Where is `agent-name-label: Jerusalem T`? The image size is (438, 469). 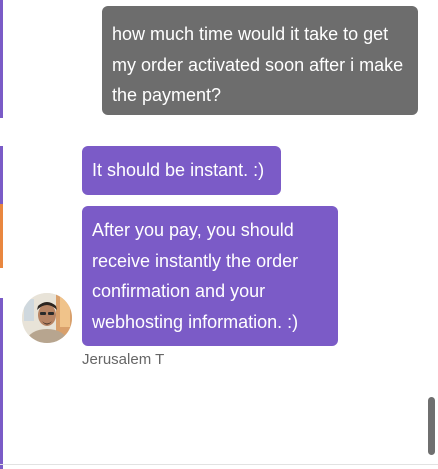
agent-name-label: Jerusalem T is located at coordinates (123, 359).